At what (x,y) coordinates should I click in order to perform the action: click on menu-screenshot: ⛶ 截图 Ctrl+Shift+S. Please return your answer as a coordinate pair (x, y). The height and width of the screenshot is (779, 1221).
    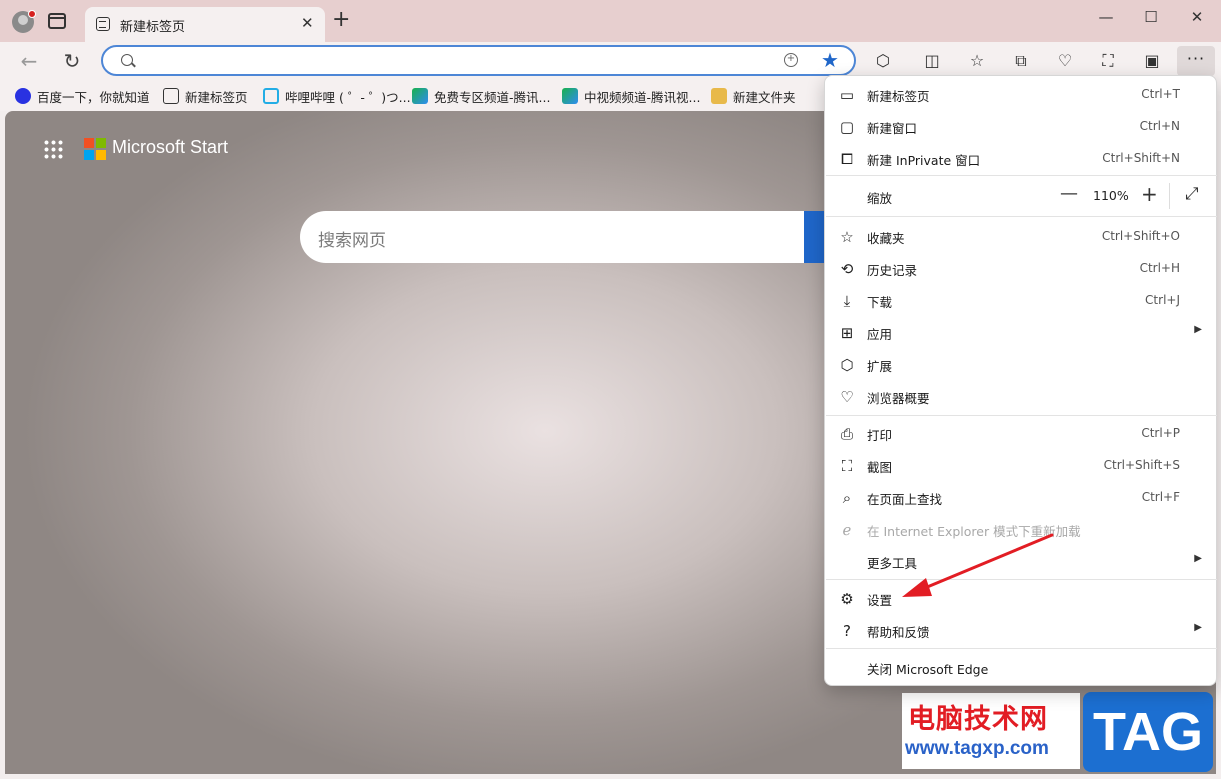
    Looking at the image, I should click on (1020, 465).